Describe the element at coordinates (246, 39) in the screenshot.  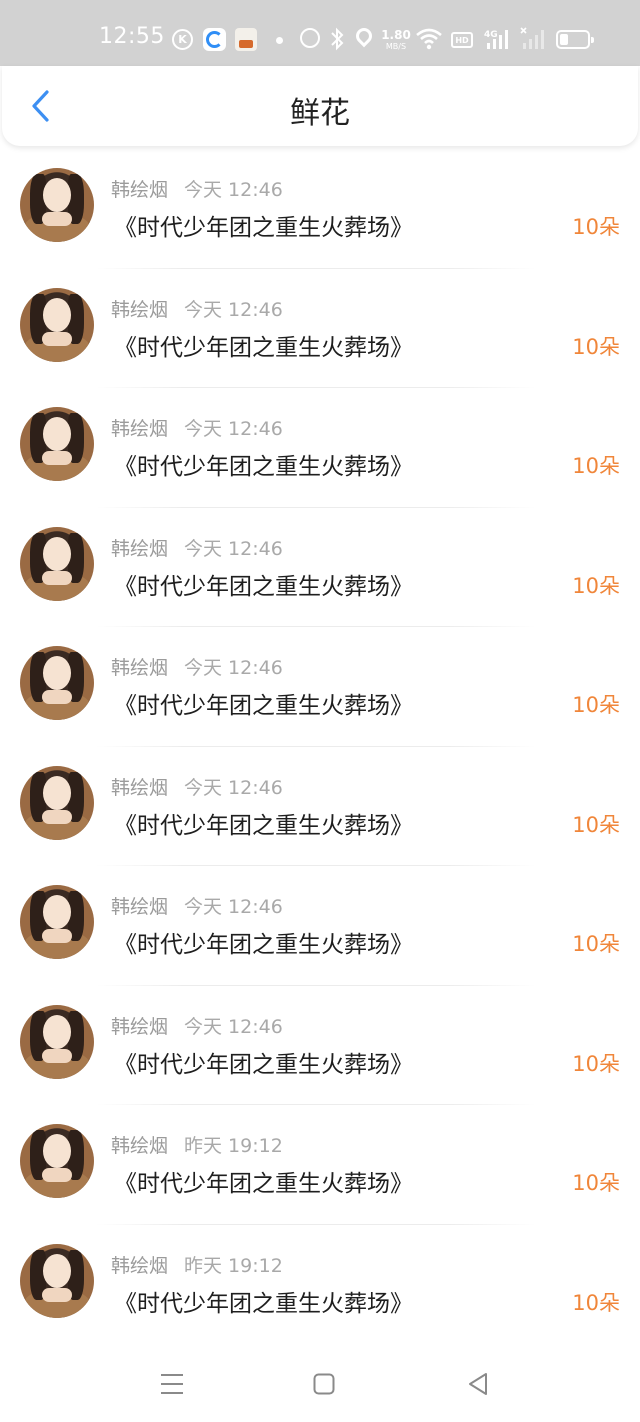
I see `app-icon` at that location.